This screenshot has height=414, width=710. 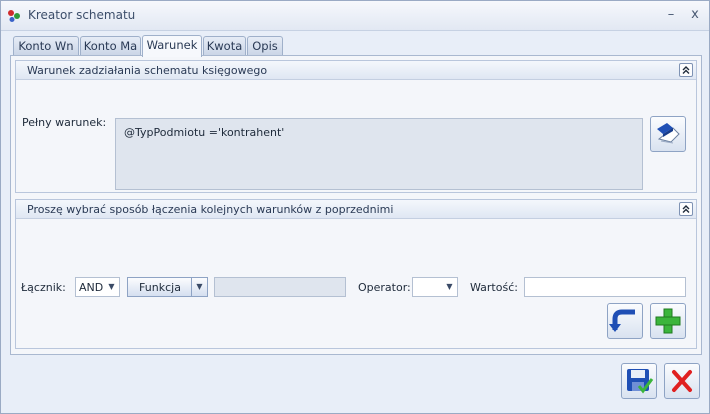 I want to click on value-input, so click(x=605, y=287).